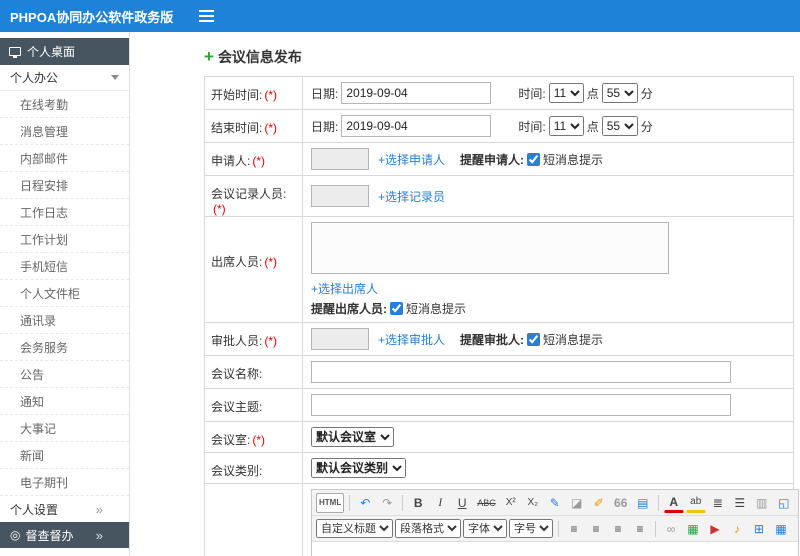  Describe the element at coordinates (762, 503) in the screenshot. I see `page-break-button: ▥` at that location.